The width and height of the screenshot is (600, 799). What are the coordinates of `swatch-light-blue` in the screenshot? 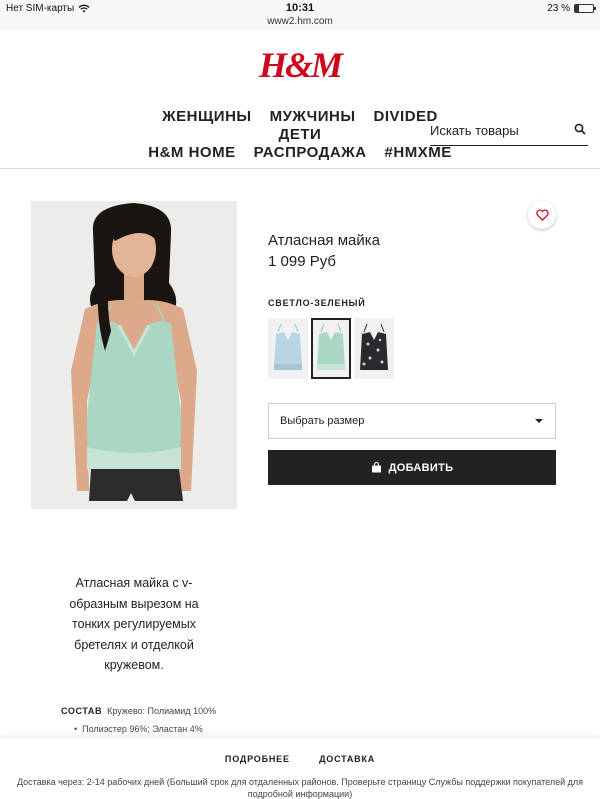 It's located at (288, 348).